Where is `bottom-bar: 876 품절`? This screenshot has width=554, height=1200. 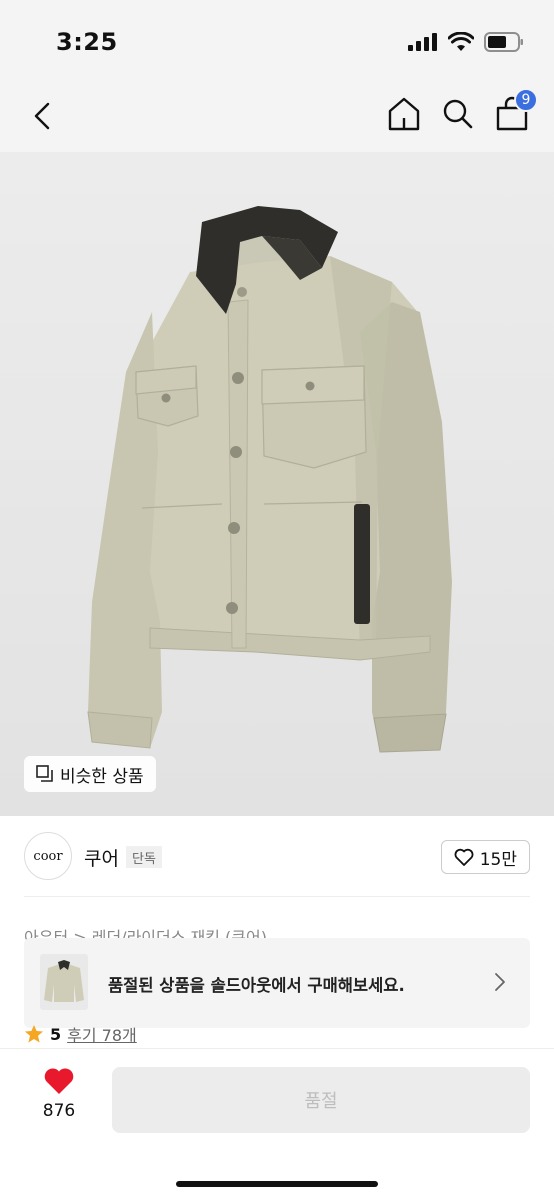
bottom-bar: 876 품절 is located at coordinates (277, 1124).